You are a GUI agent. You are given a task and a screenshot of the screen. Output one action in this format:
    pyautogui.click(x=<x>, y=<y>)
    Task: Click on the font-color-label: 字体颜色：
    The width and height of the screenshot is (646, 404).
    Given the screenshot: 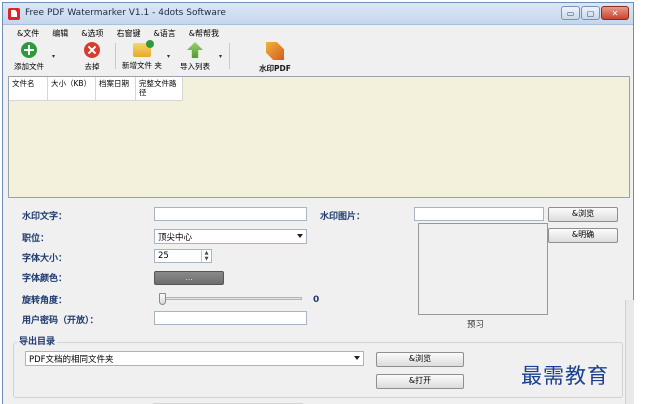 What is the action you would take?
    pyautogui.click(x=45, y=279)
    